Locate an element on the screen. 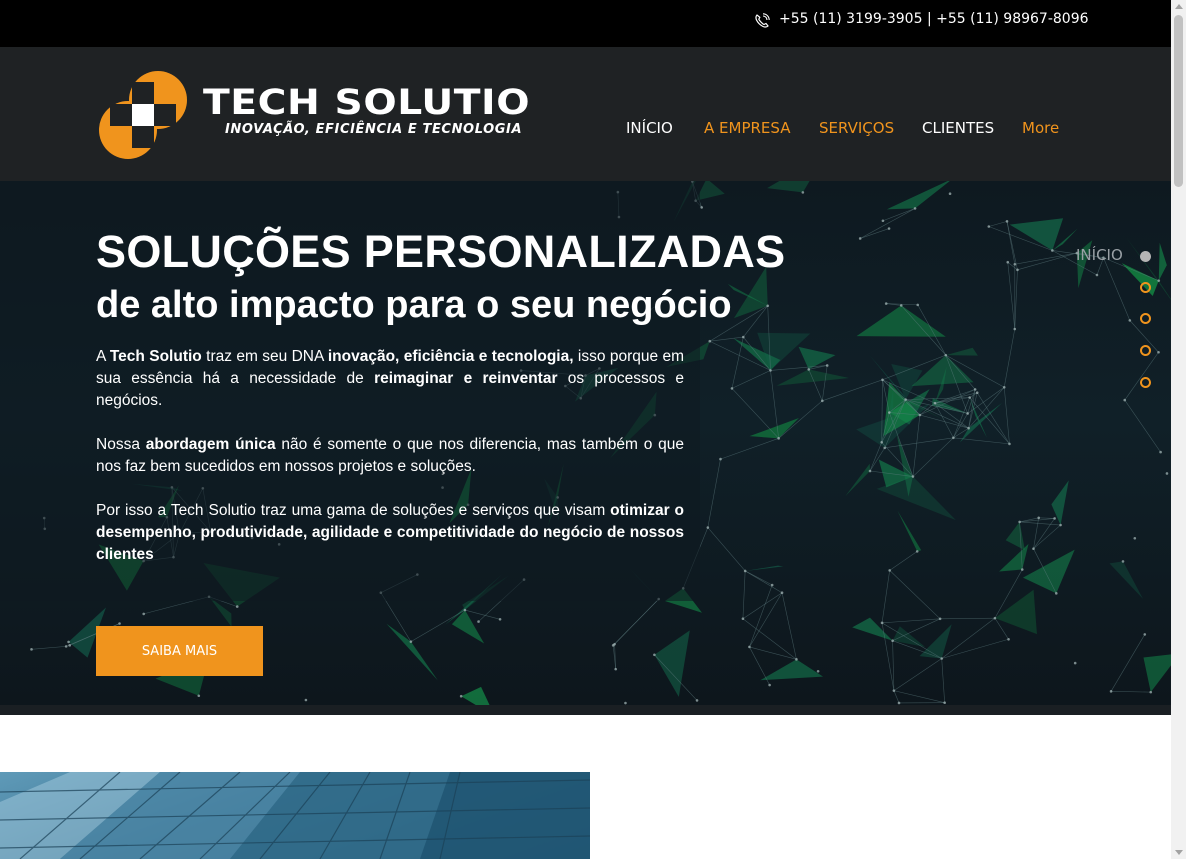 This screenshot has width=1186, height=859. hero-text-bold: Tech Solutio is located at coordinates (155, 356).